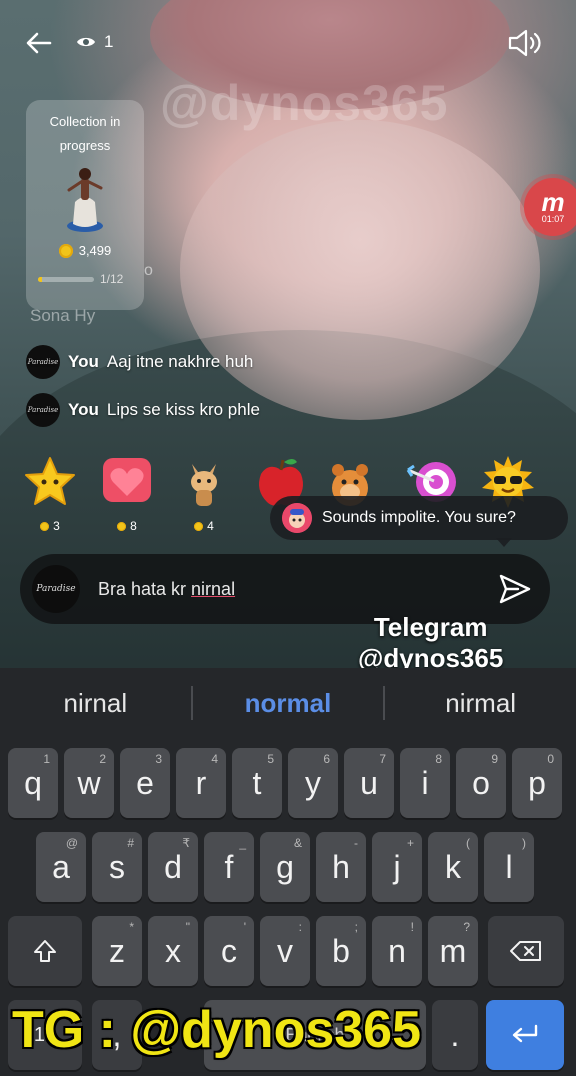  What do you see at coordinates (288, 703) in the screenshot?
I see `suggestion-center: normal` at bounding box center [288, 703].